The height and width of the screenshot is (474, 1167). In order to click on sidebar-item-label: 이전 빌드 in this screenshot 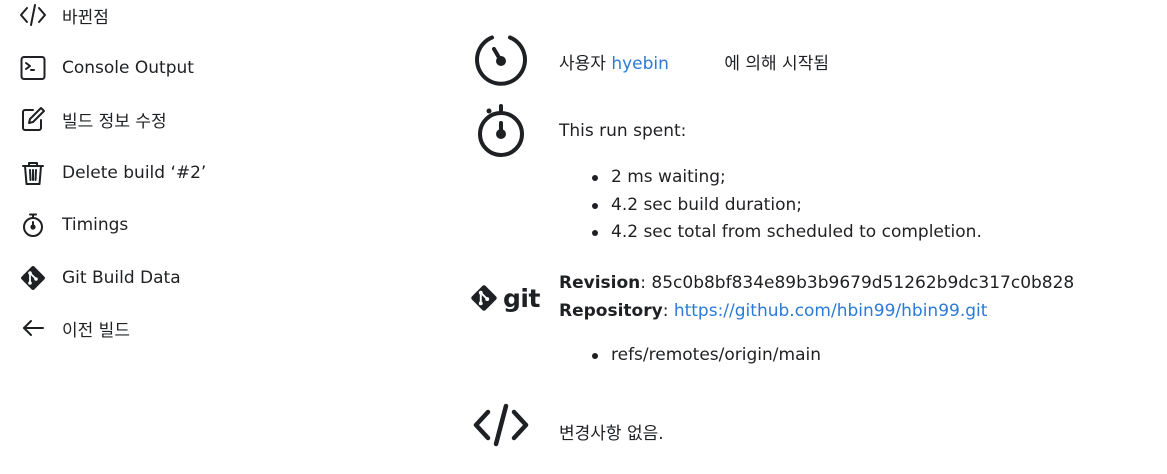, I will do `click(96, 330)`.